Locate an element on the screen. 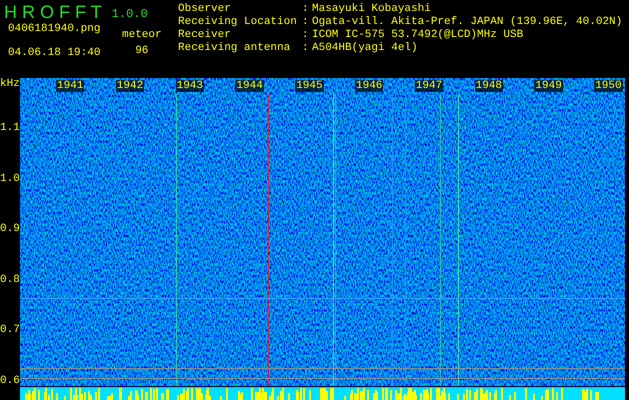 The width and height of the screenshot is (629, 400). info-value: A504HB(yagi 4el) is located at coordinates (365, 48).